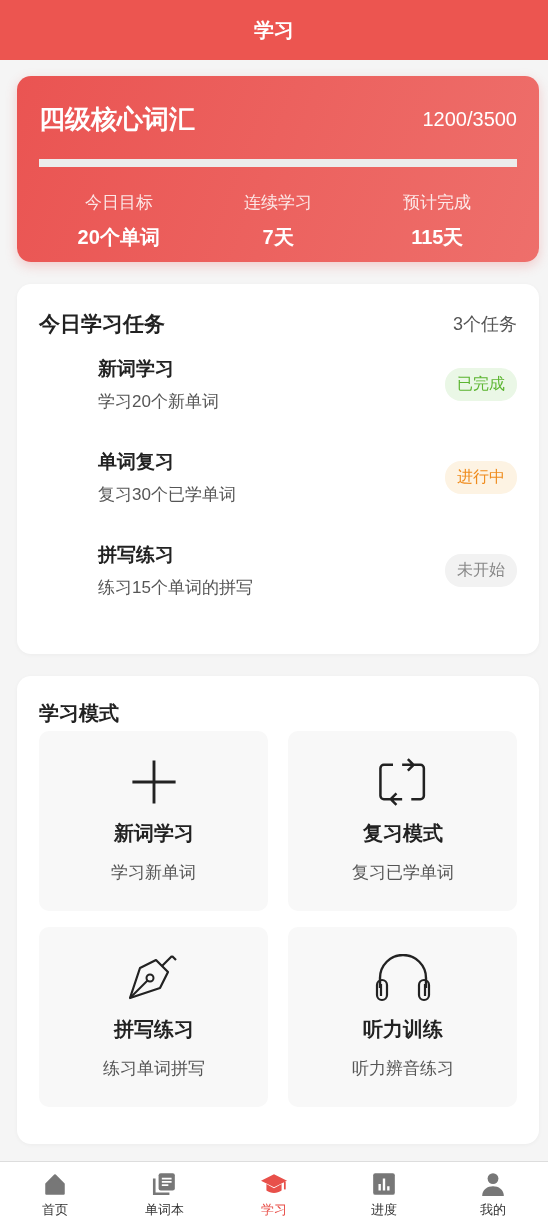  Describe the element at coordinates (55, 1195) in the screenshot. I see `nav-tab: 首页` at that location.